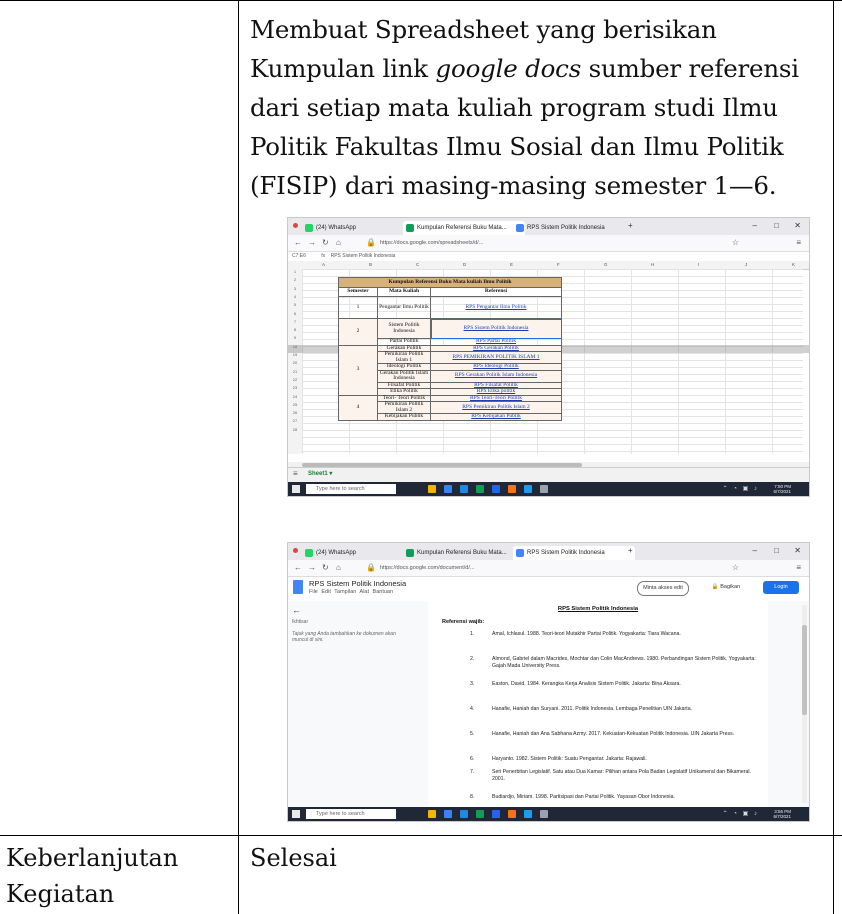 Image resolution: width=842 pixels, height=914 pixels. Describe the element at coordinates (726, 587) in the screenshot. I see `share-button: 🔒 Bagikan` at that location.